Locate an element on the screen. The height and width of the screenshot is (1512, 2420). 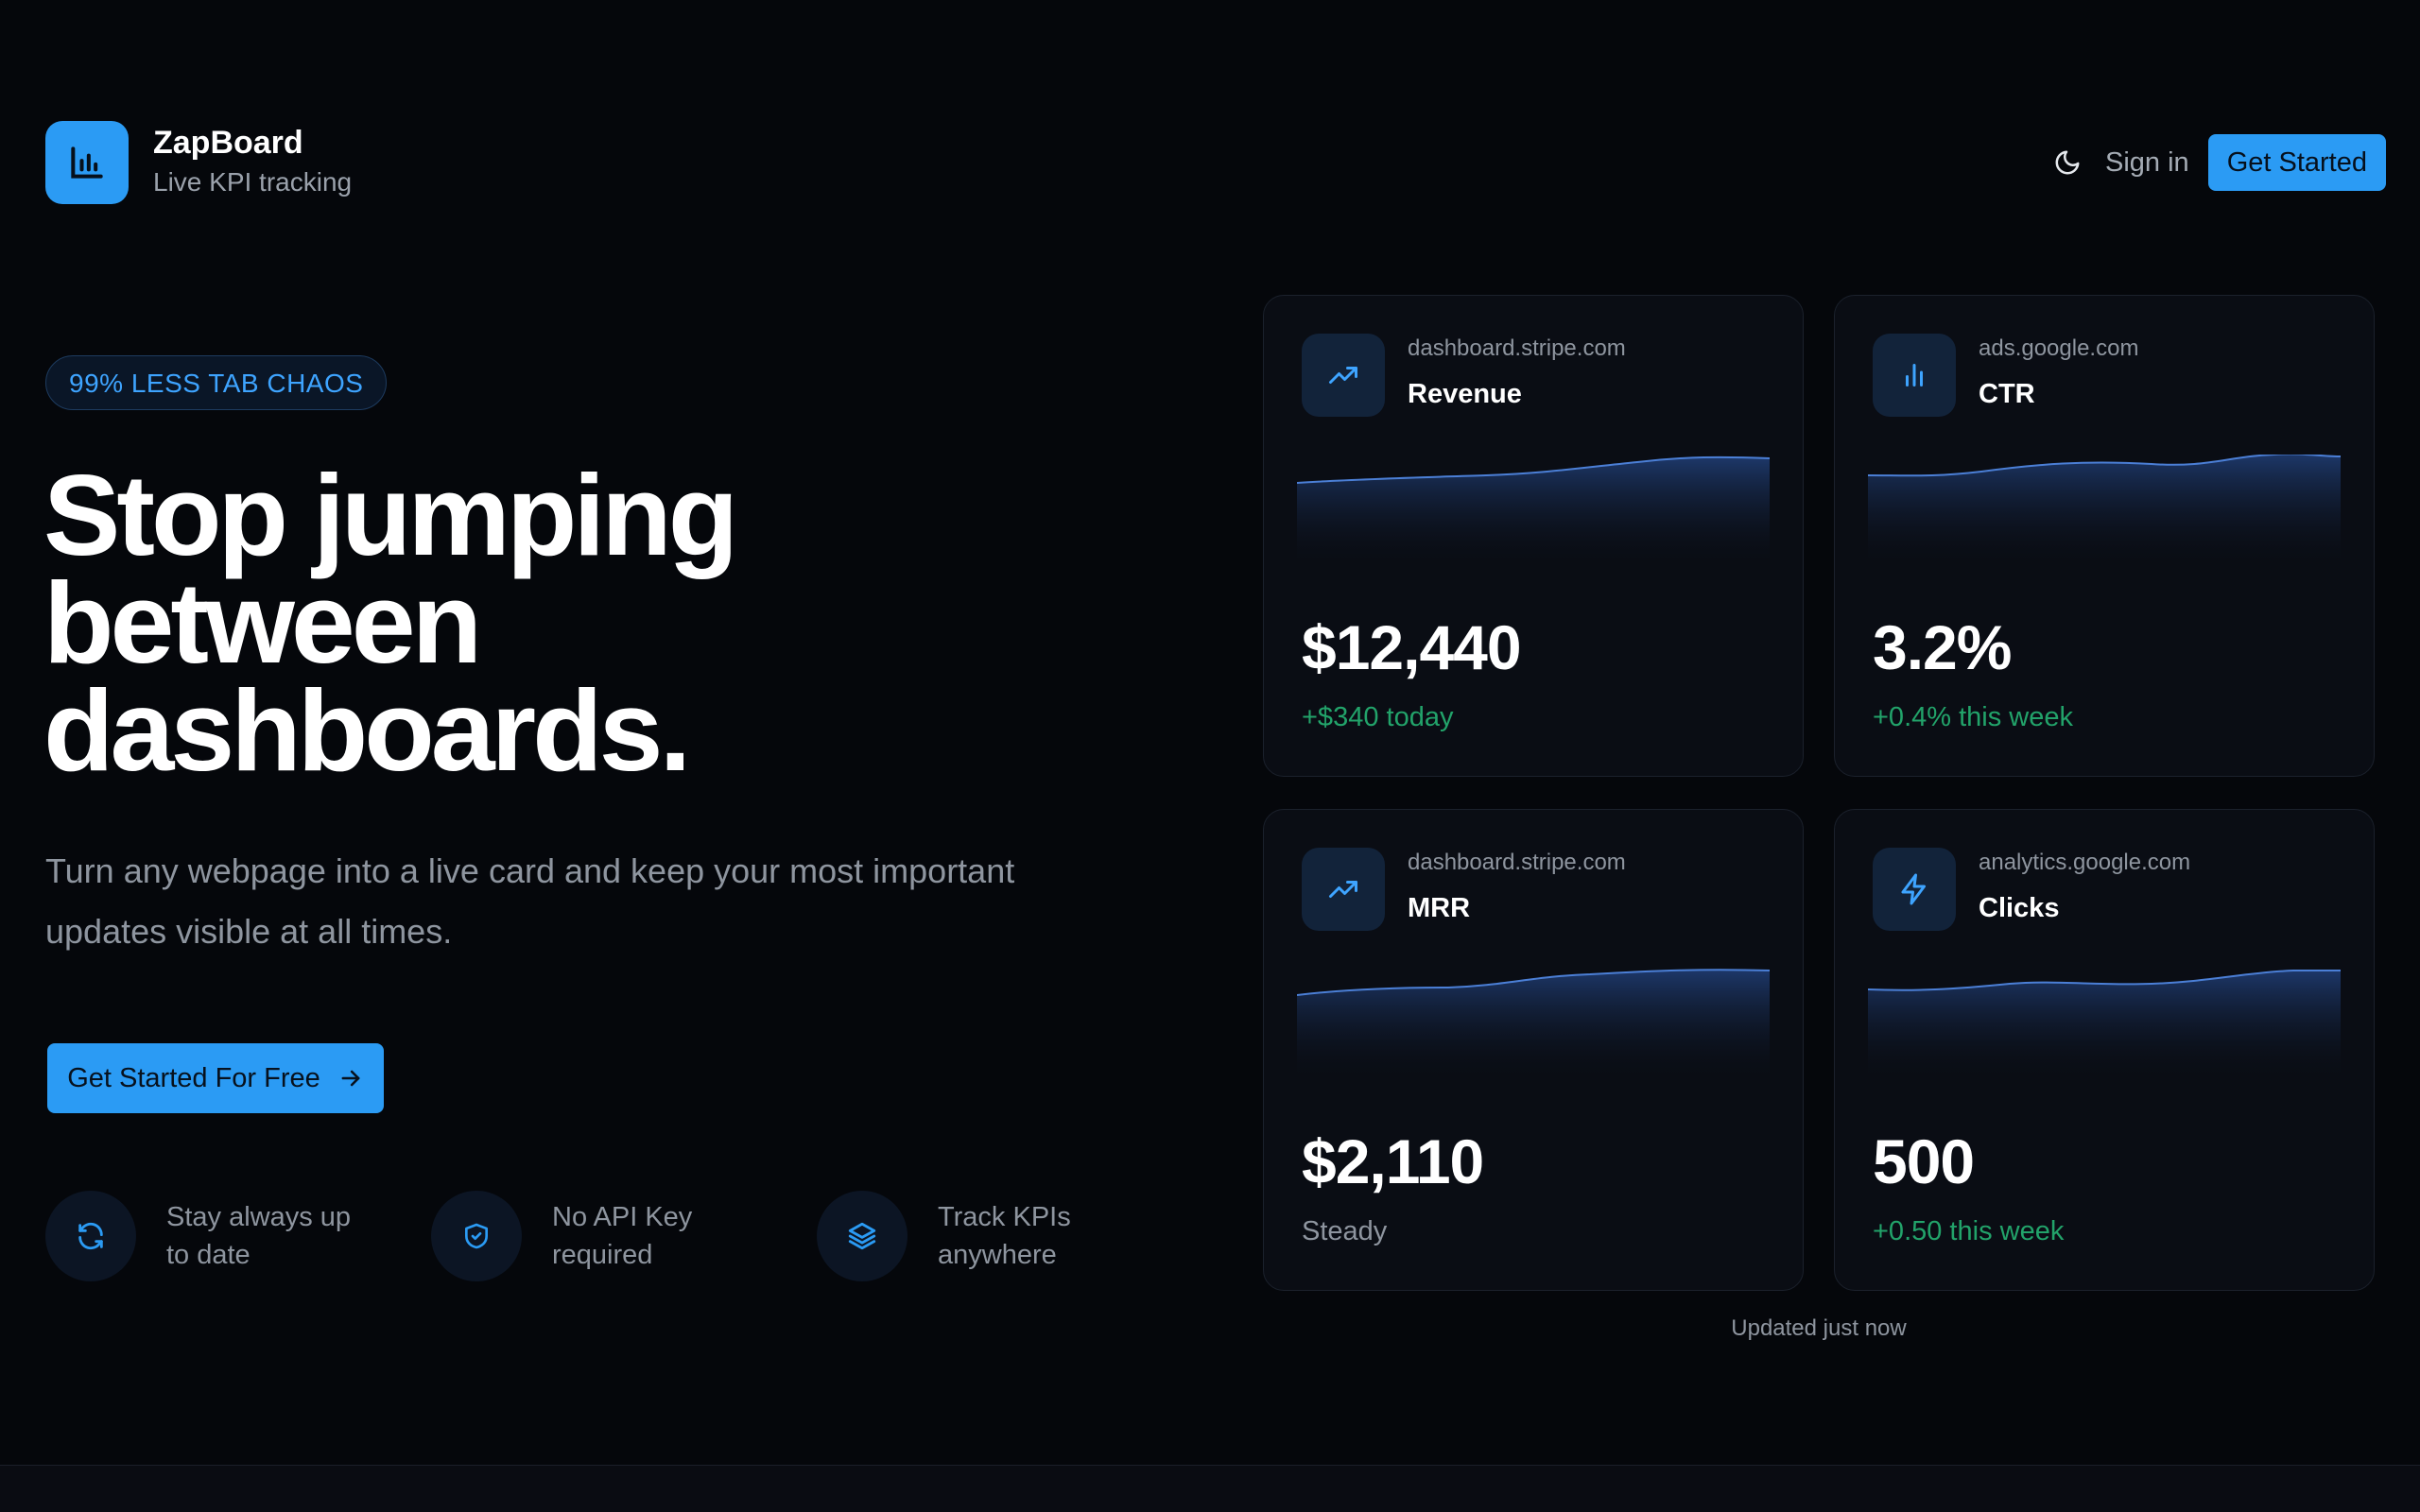
card-delta: Steady is located at coordinates (1345, 1231).